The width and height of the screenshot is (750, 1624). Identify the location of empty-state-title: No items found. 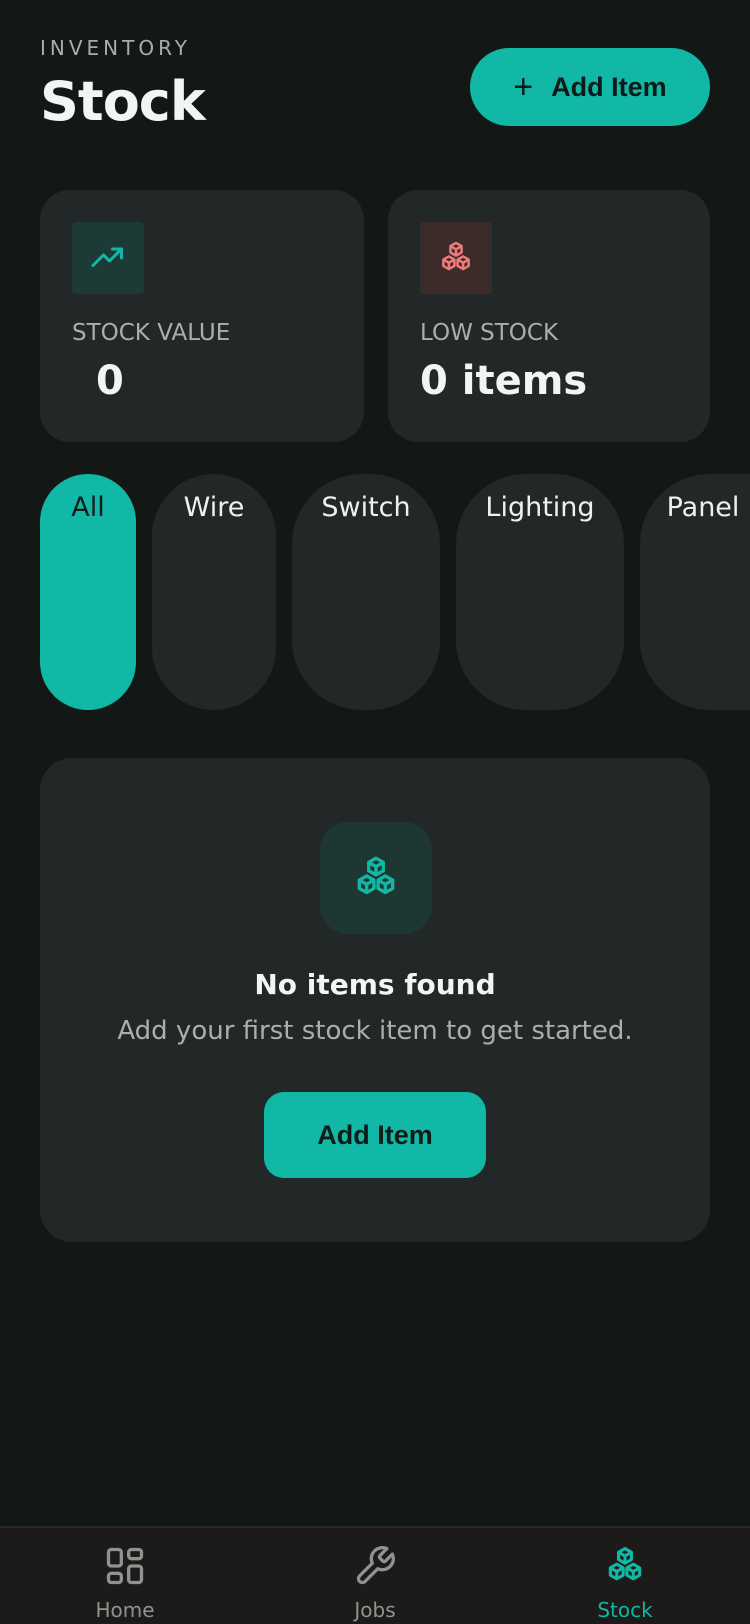
(375, 984).